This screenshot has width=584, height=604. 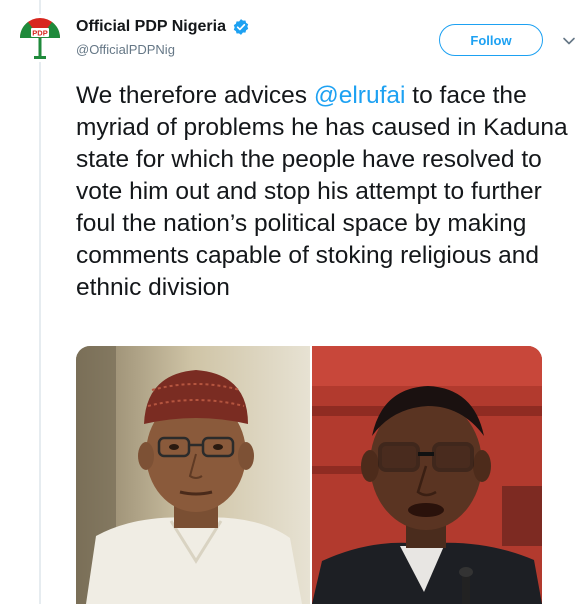 What do you see at coordinates (569, 41) in the screenshot?
I see `chevron-down-icon` at bounding box center [569, 41].